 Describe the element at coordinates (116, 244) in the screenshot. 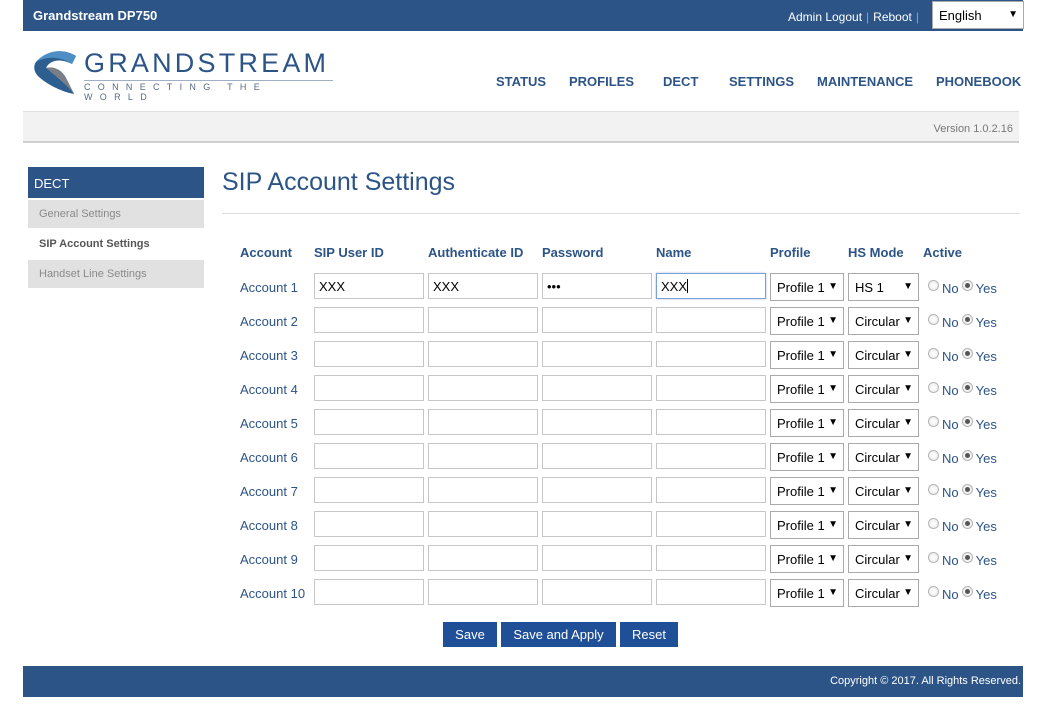

I see `sidebar-item-sip-account-settings: SIP Account Settings` at that location.